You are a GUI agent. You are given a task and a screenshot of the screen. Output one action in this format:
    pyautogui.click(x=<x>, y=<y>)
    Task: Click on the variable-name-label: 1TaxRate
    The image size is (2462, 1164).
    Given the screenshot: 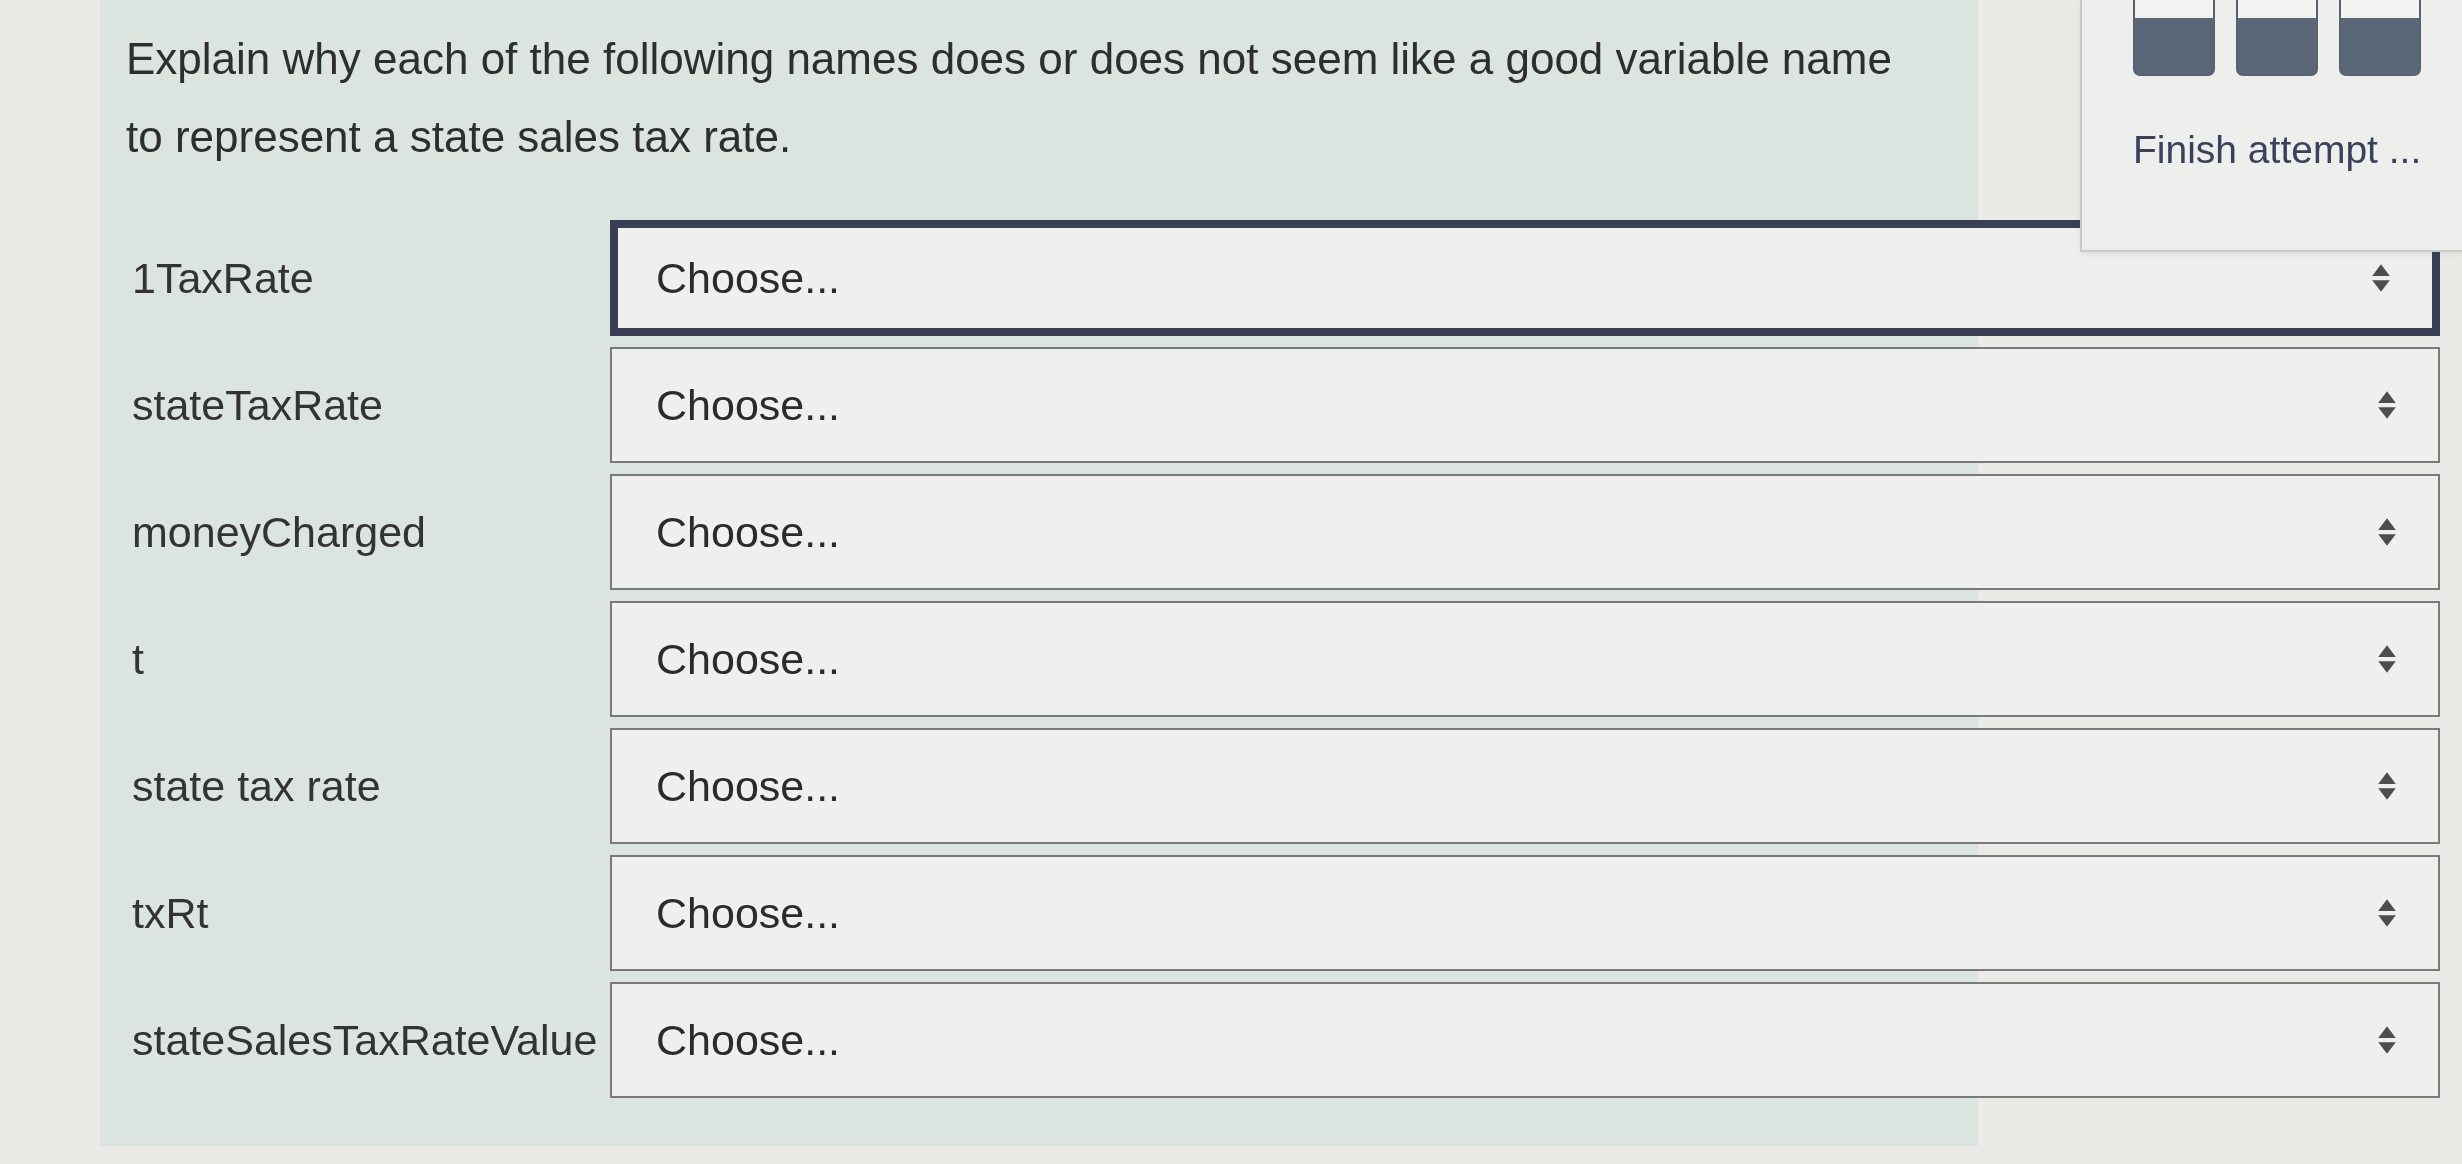 What is the action you would take?
    pyautogui.click(x=222, y=278)
    